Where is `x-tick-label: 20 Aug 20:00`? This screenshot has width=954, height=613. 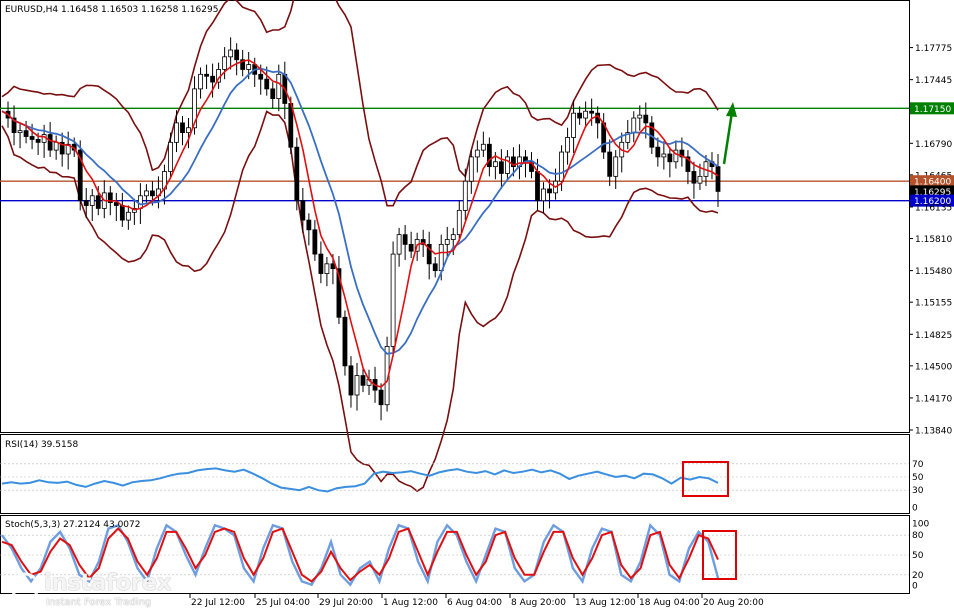 x-tick-label: 20 Aug 20:00 is located at coordinates (733, 603).